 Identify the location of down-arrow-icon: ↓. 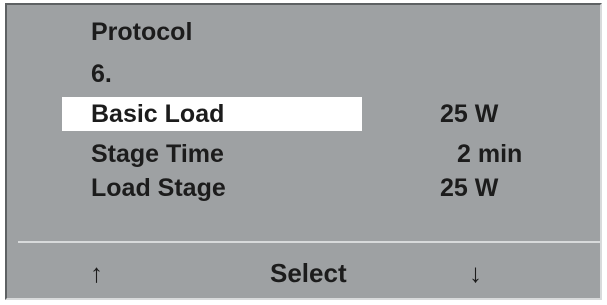
(475, 273).